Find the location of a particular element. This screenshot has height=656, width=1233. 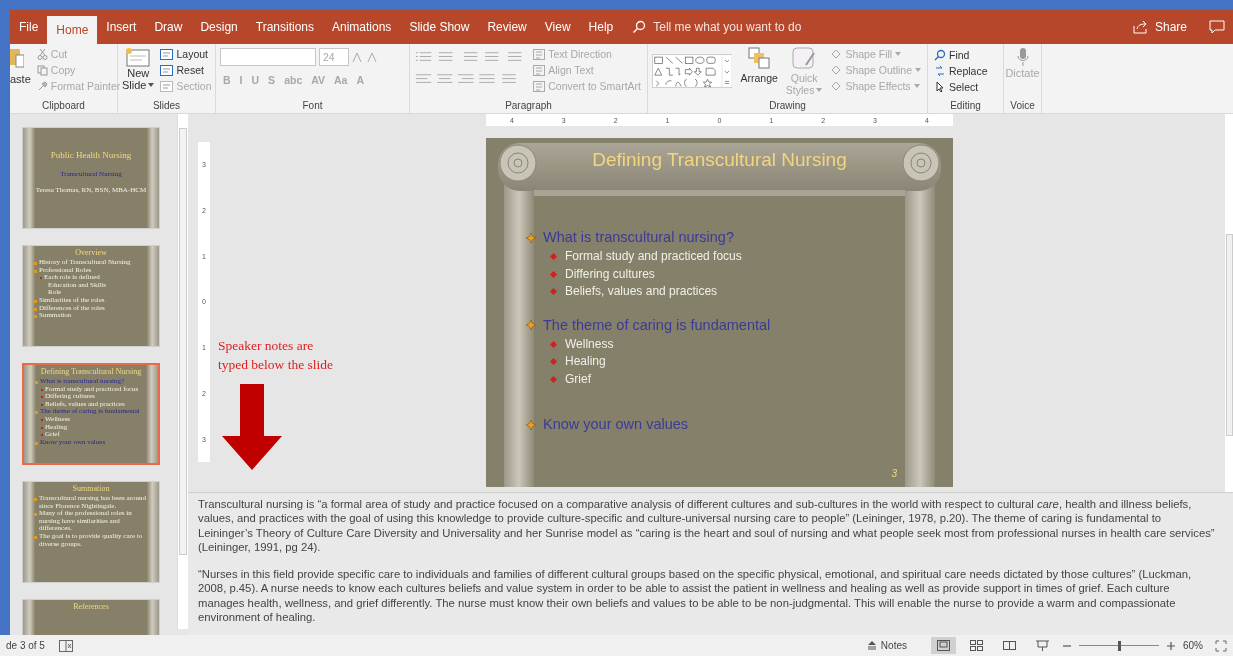

grid-view-icon is located at coordinates (976, 645).